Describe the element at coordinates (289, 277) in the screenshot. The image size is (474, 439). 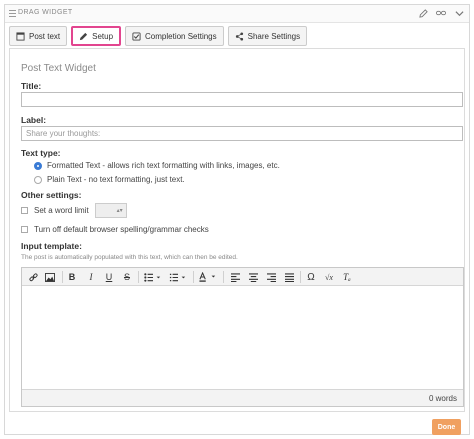
I see `align-justify-icon` at that location.